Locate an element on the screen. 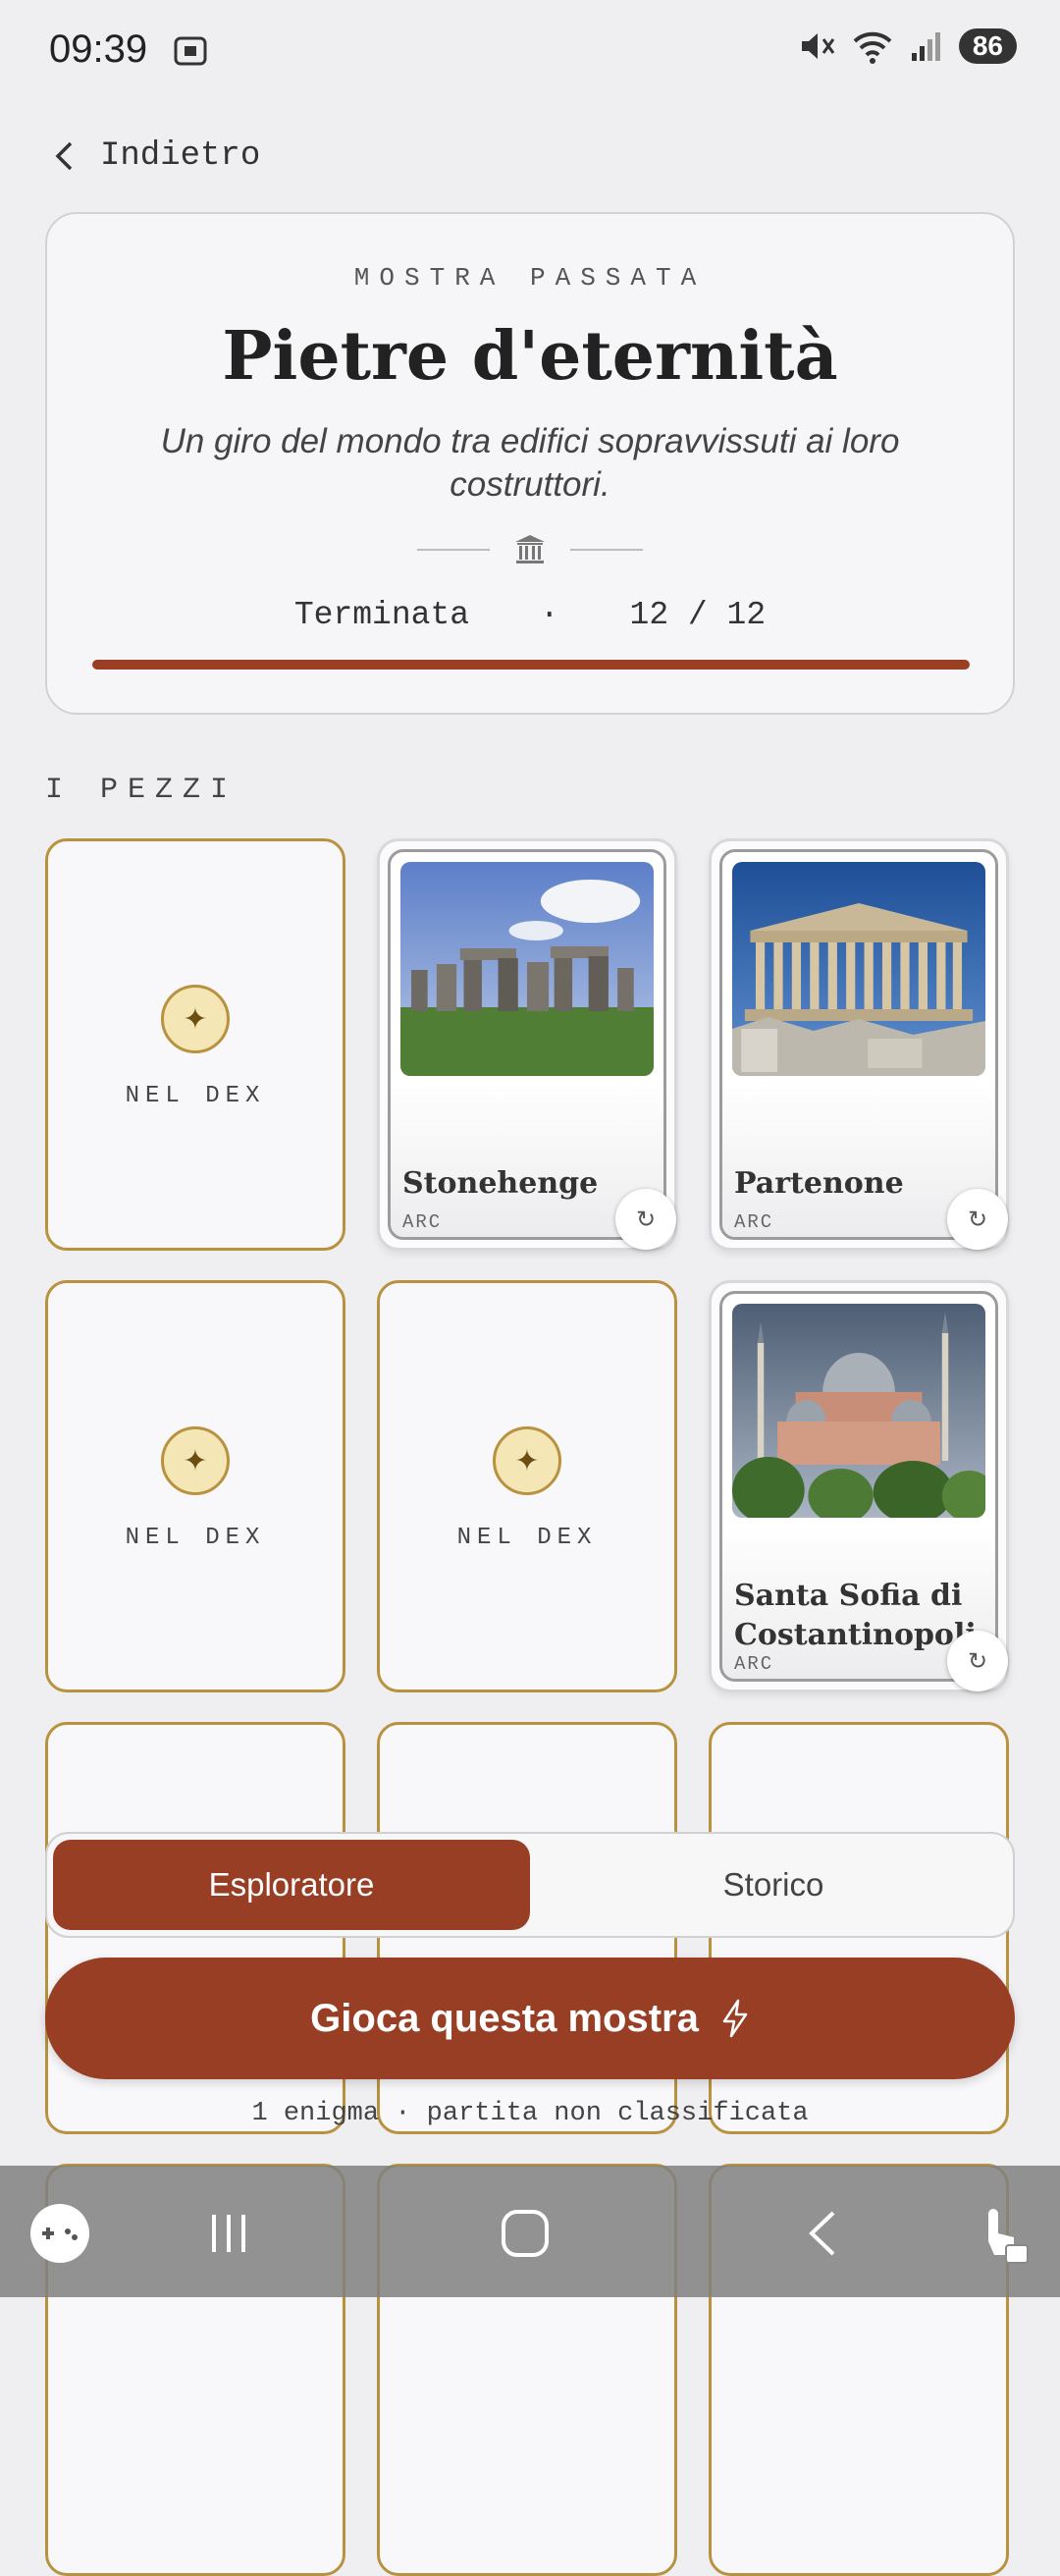  exhibit-meta: Terminata · 12 / 12 is located at coordinates (530, 615).